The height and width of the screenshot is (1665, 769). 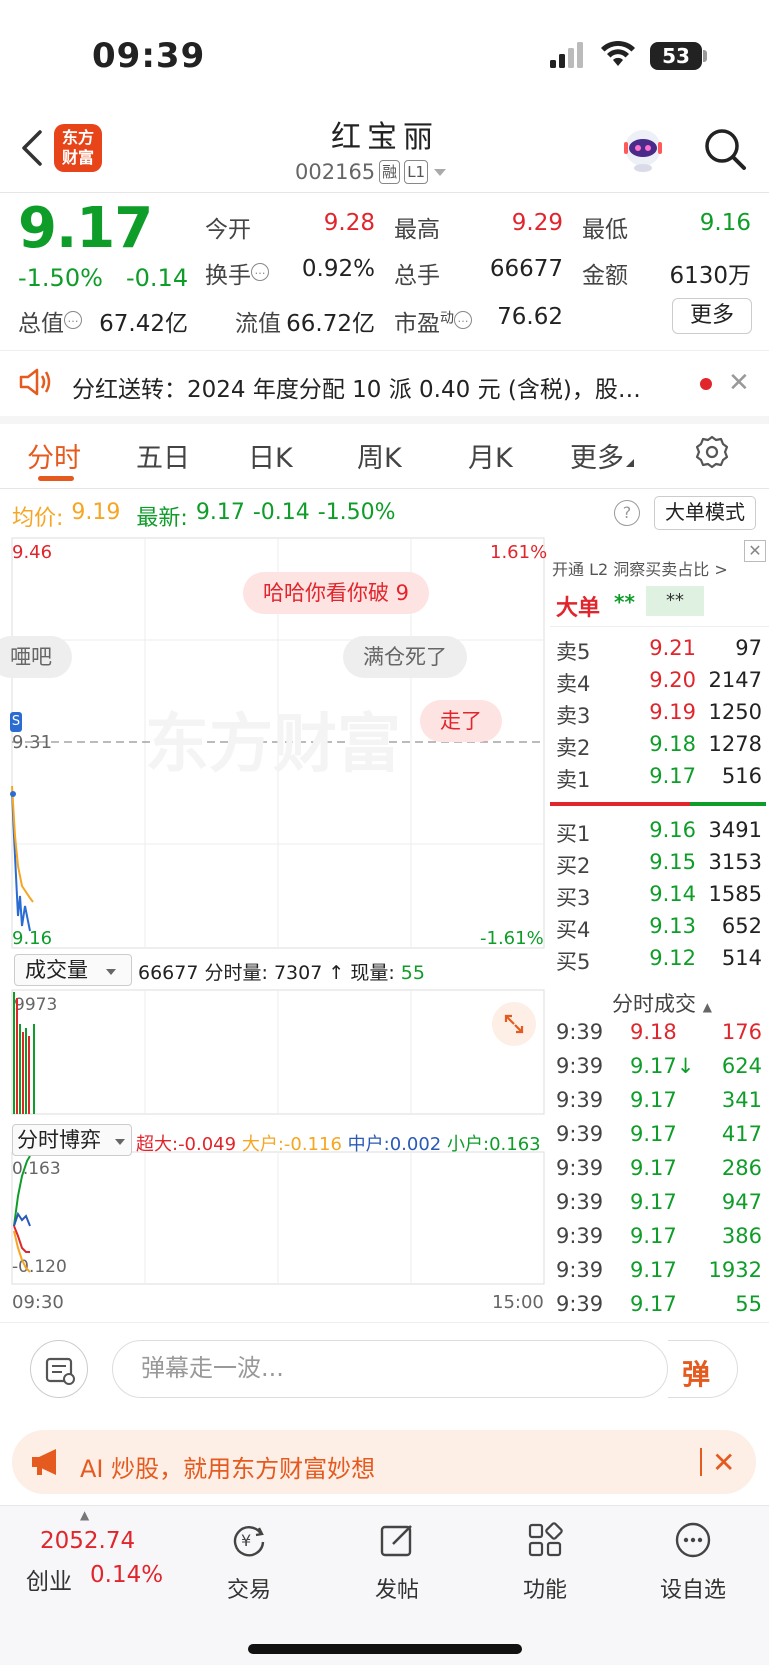 I want to click on robot-avatar-icon, so click(x=643, y=149).